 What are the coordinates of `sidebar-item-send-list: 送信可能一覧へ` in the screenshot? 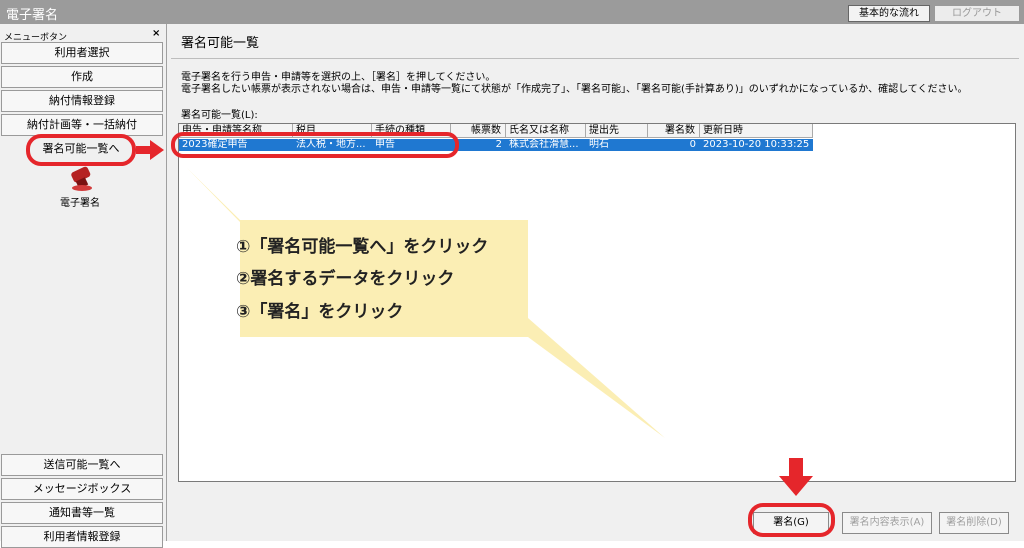 It's located at (82, 465).